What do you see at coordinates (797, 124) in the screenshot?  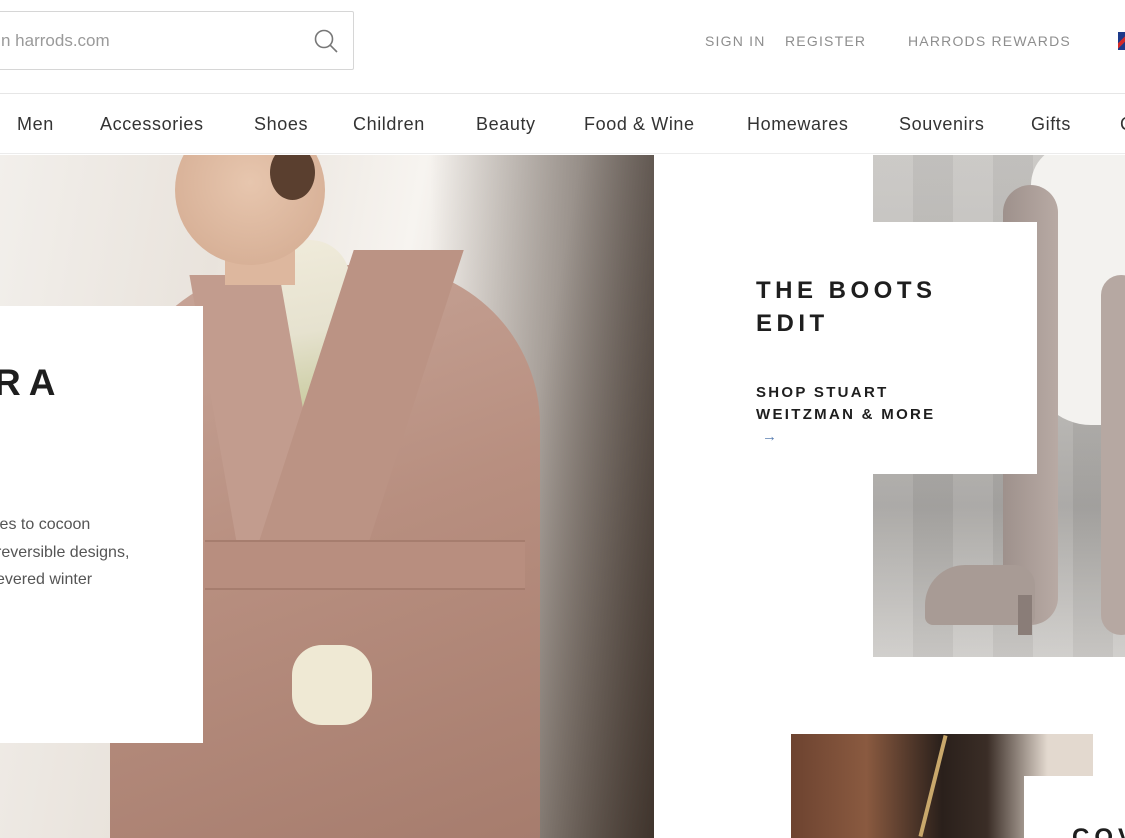 I see `nav-item-homewares: Homewares` at bounding box center [797, 124].